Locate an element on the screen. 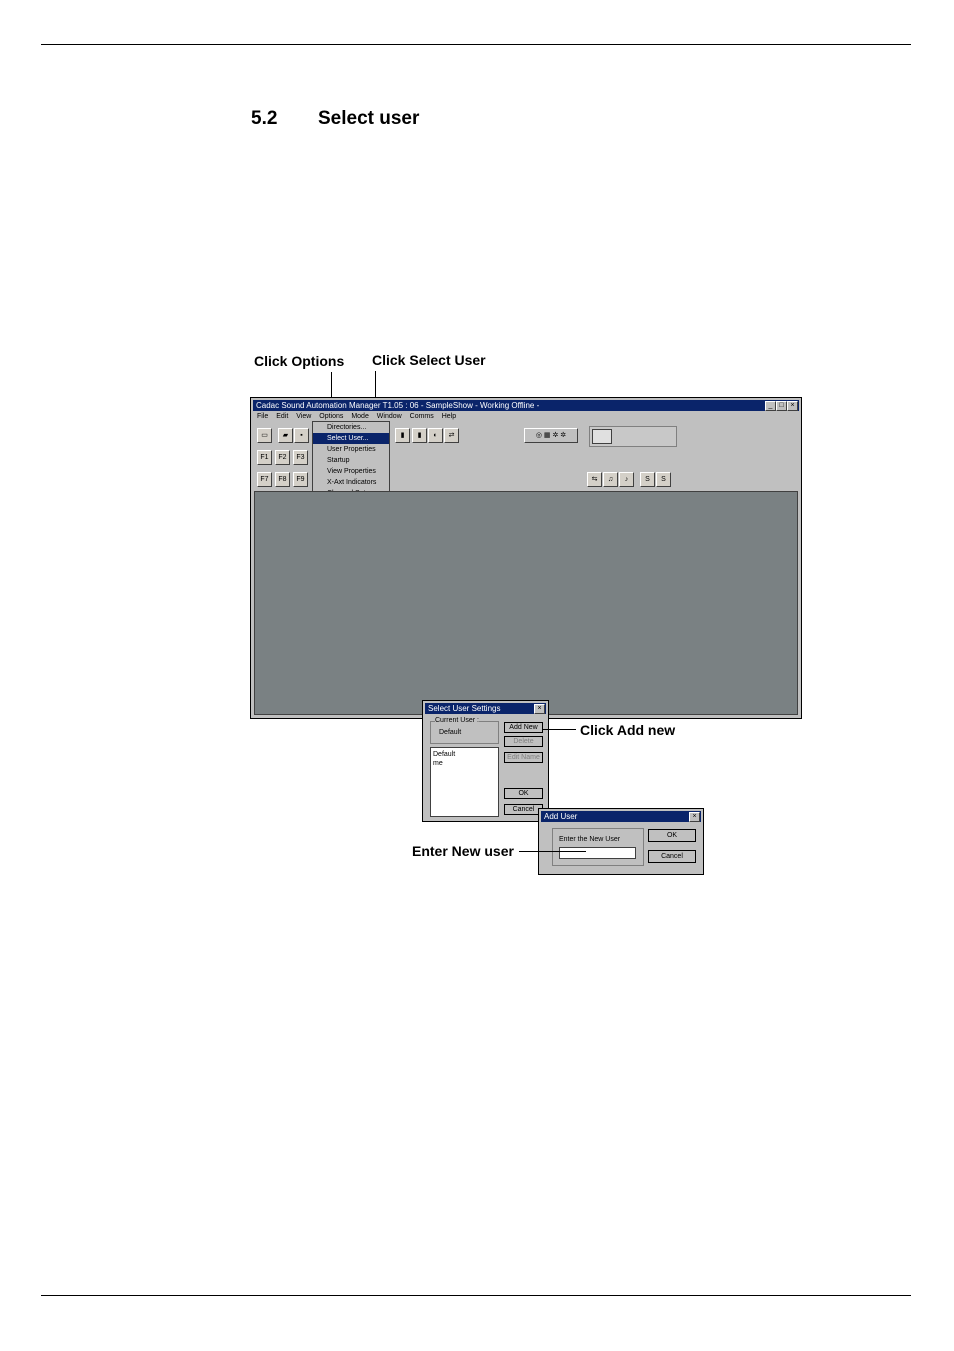  add-user-dialog: Add User × Enter the New User OK Cancel is located at coordinates (621, 841).